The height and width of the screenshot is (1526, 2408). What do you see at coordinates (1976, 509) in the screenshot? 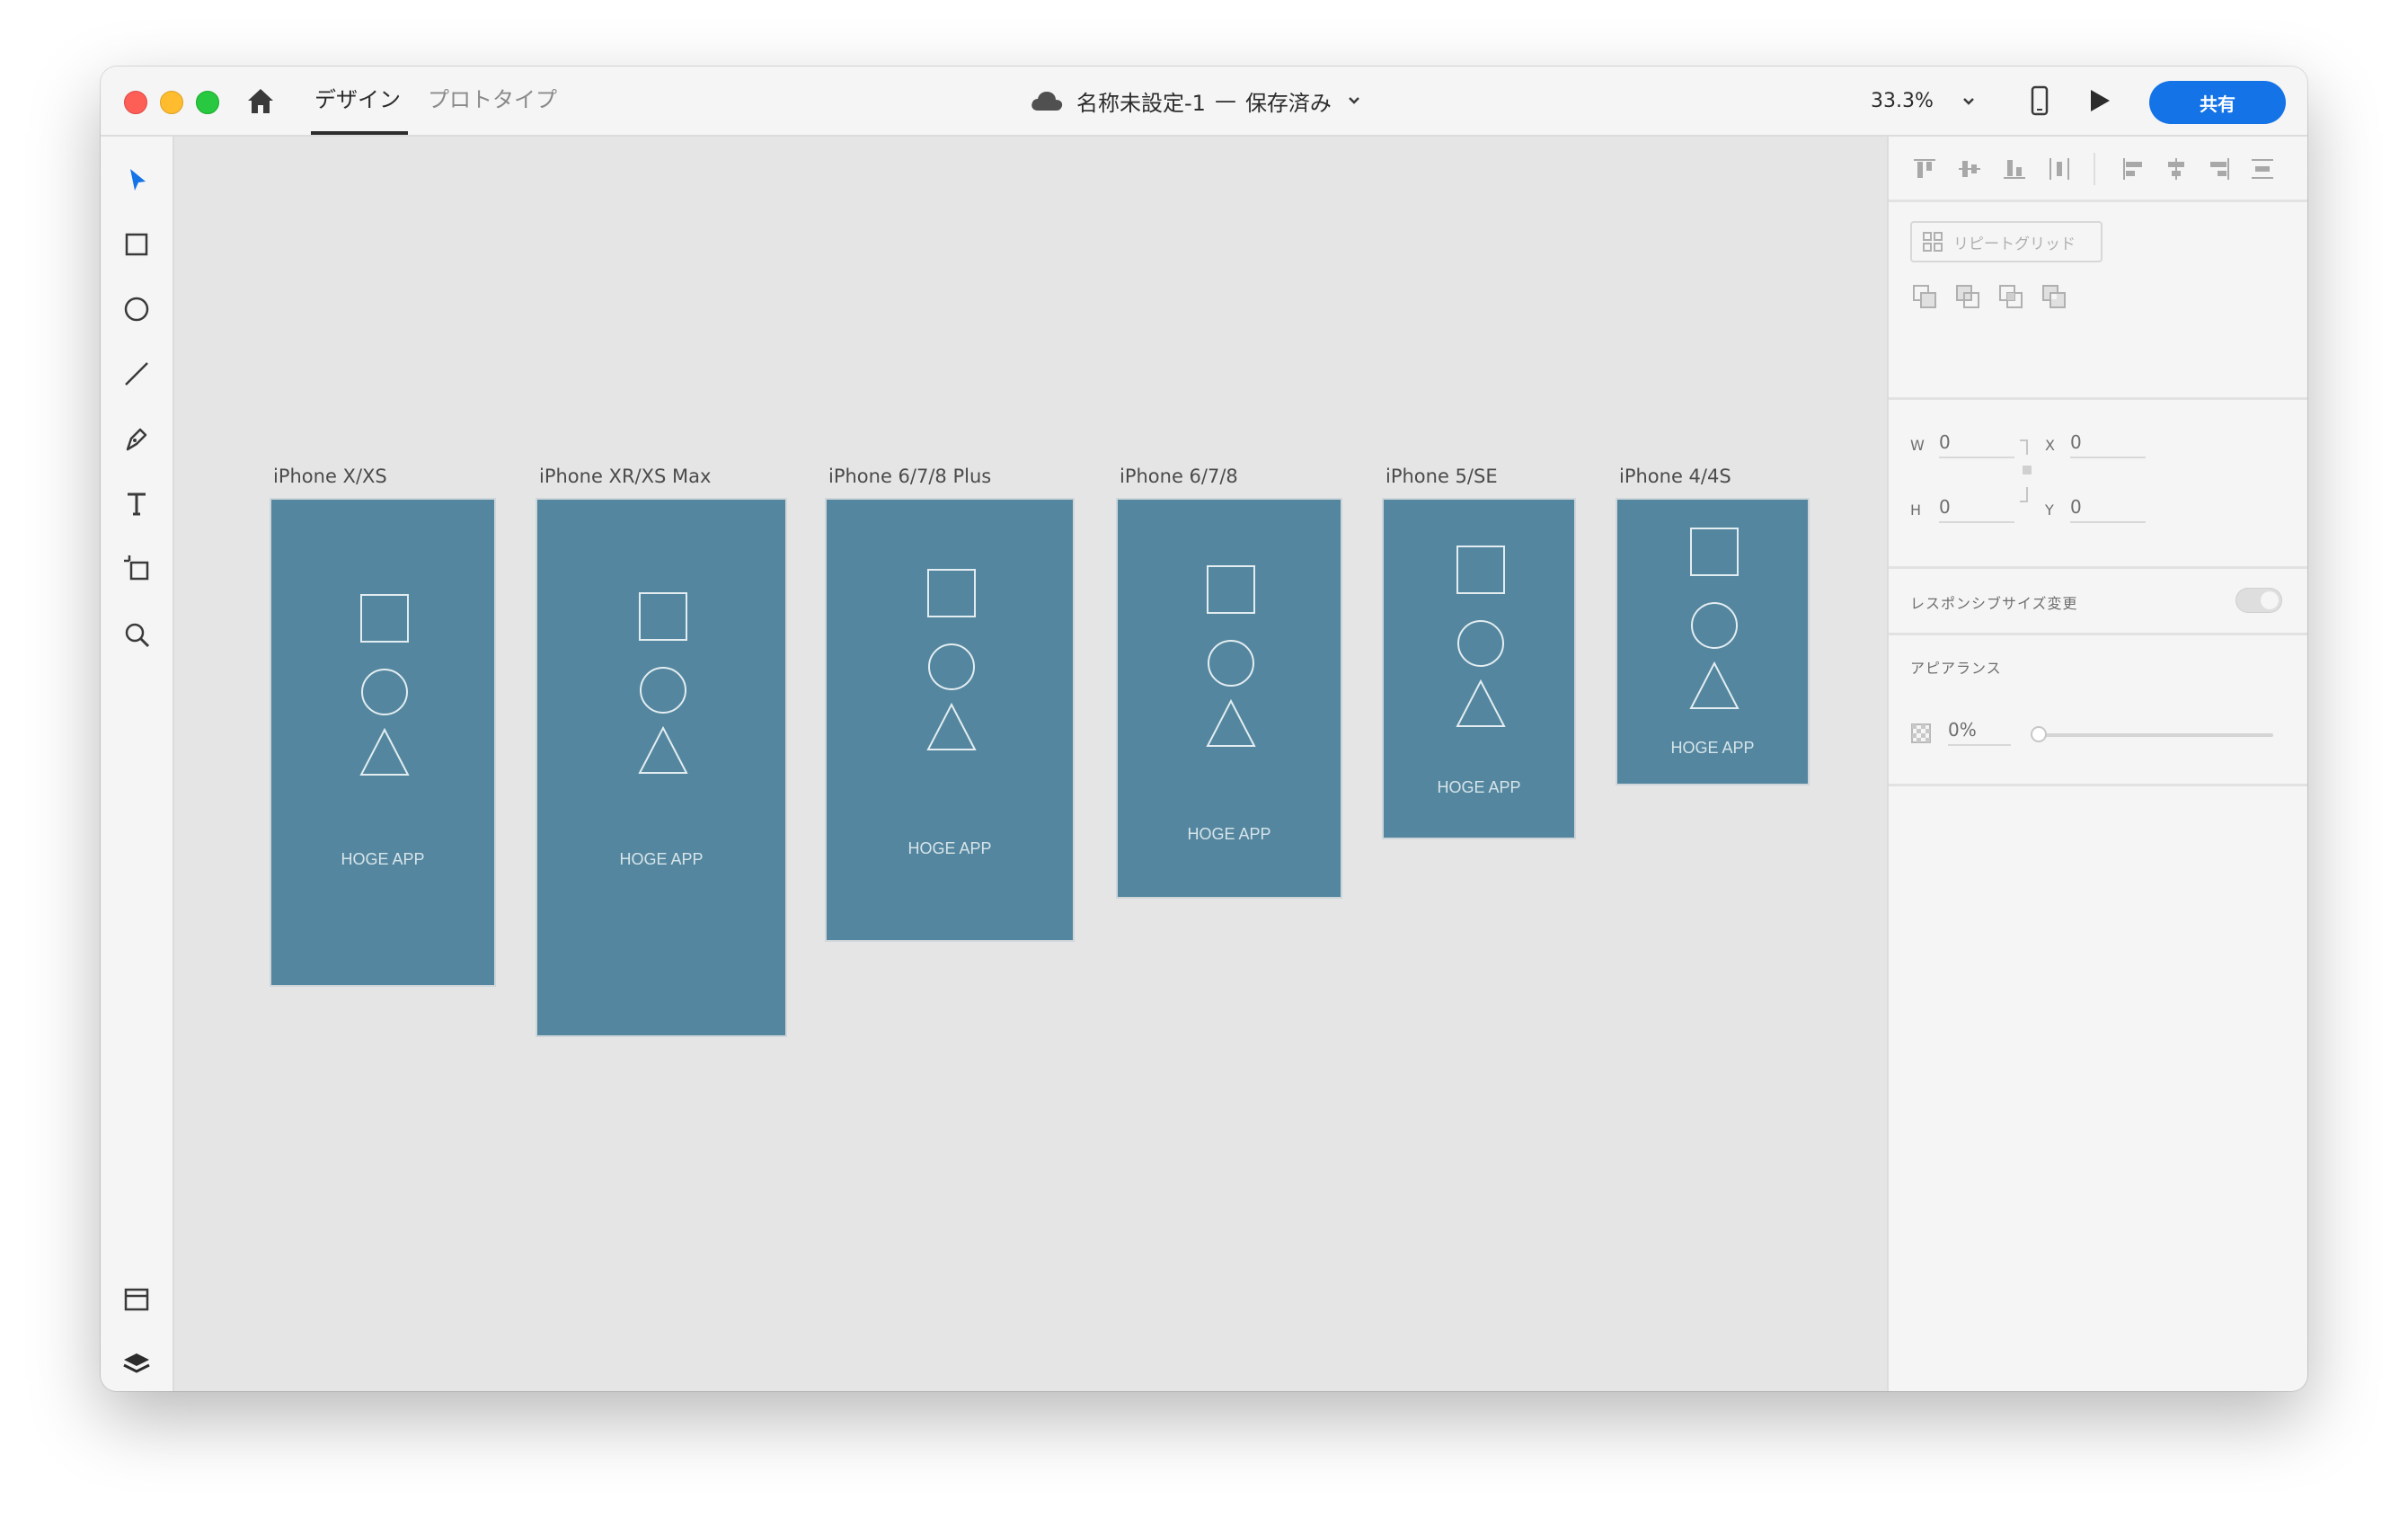
I see `height-field: 0` at bounding box center [1976, 509].